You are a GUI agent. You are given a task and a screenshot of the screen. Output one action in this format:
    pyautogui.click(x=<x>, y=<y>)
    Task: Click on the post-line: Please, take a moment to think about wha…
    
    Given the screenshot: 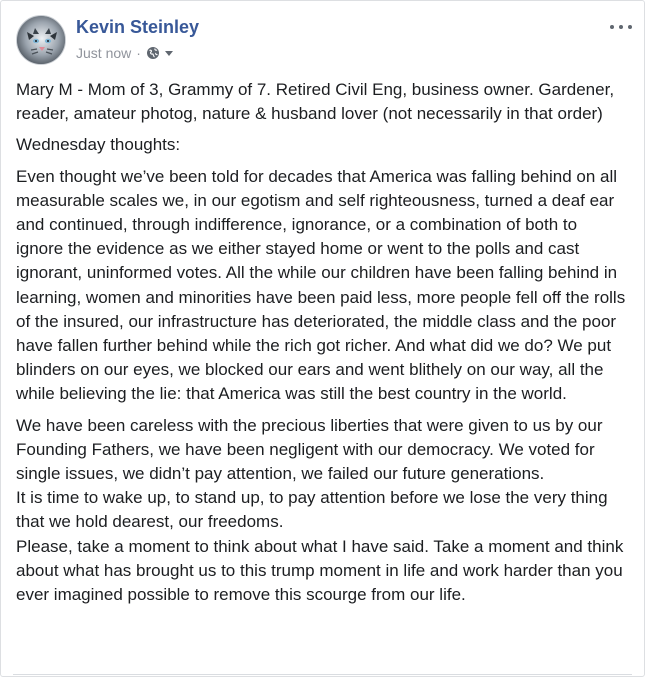 What is the action you would take?
    pyautogui.click(x=320, y=570)
    